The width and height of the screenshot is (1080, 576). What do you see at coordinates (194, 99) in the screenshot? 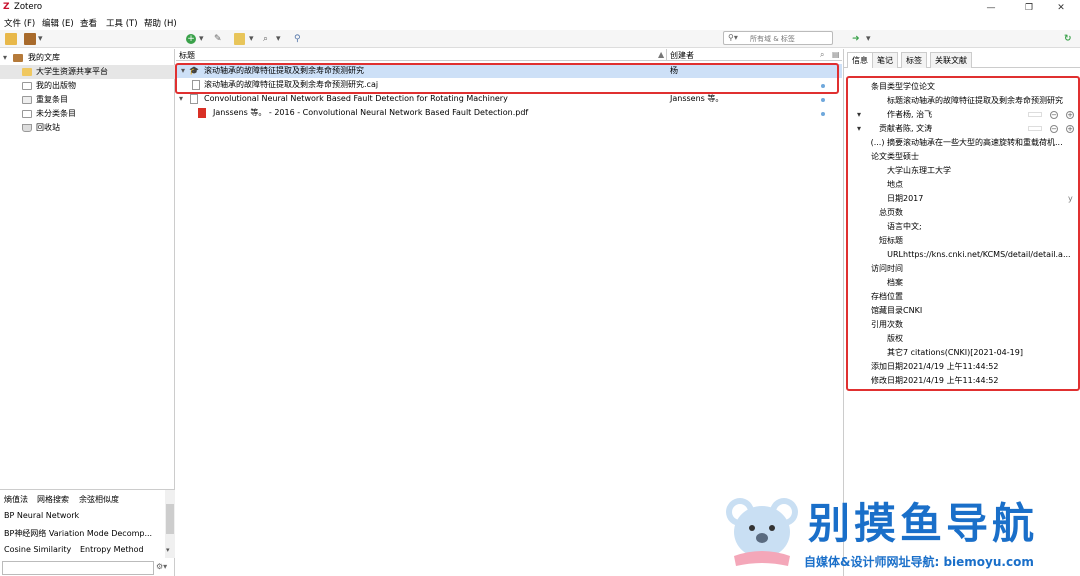
I see `journal-article-icon` at bounding box center [194, 99].